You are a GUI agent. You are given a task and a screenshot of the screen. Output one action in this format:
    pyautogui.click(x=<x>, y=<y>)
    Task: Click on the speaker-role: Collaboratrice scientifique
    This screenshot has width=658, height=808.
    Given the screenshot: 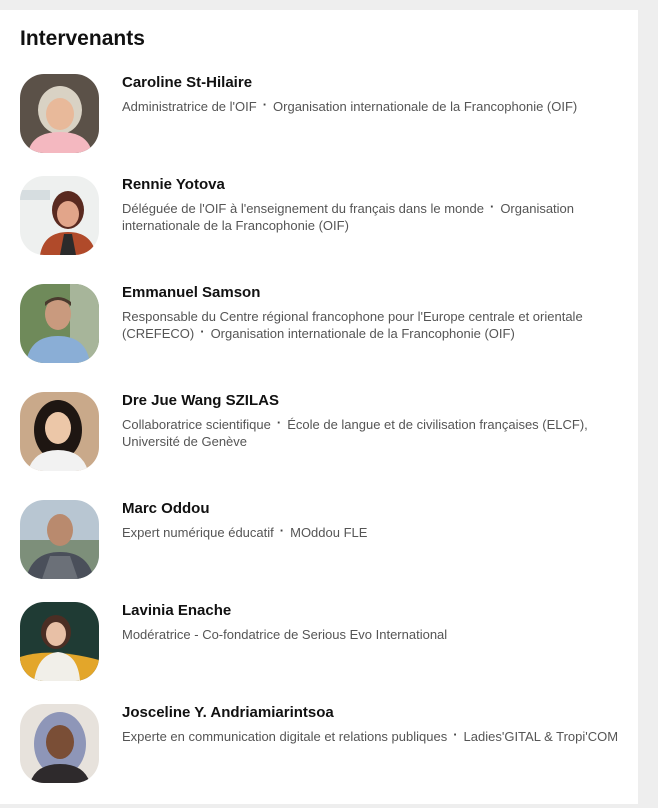 What is the action you would take?
    pyautogui.click(x=196, y=424)
    